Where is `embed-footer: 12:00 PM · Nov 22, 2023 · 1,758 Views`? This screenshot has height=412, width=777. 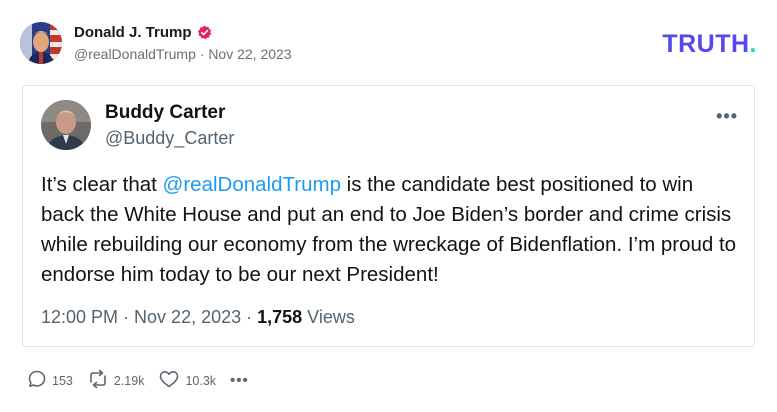
embed-footer: 12:00 PM · Nov 22, 2023 · 1,758 Views is located at coordinates (198, 317).